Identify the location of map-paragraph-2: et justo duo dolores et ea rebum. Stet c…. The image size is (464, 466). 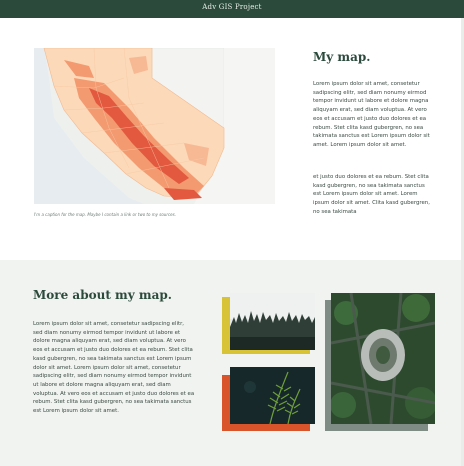
(371, 194).